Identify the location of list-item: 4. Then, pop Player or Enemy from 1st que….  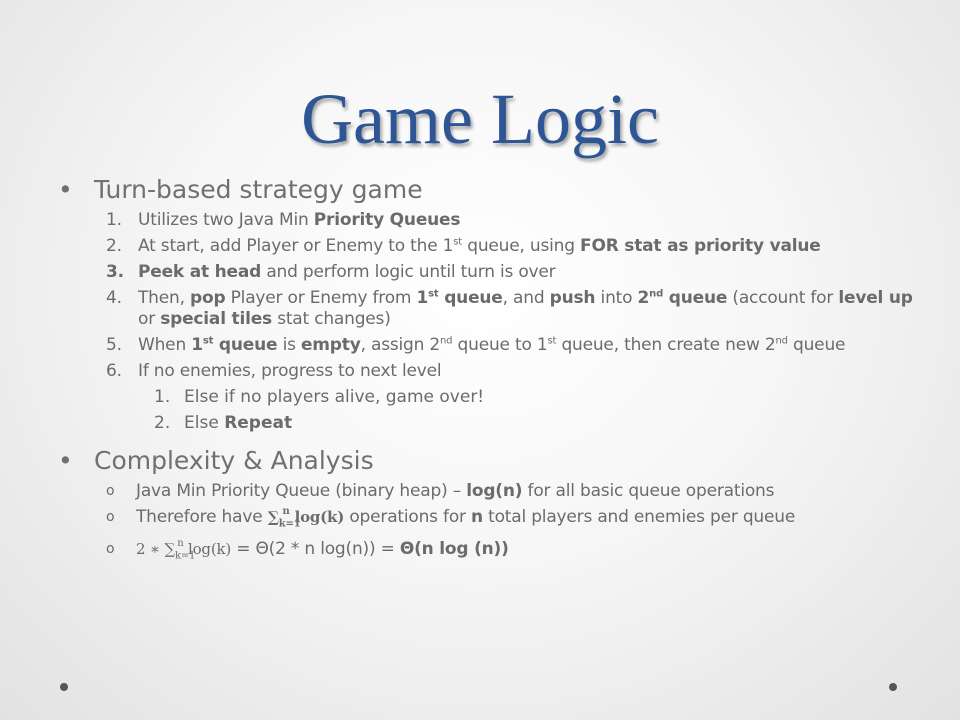
(488, 309).